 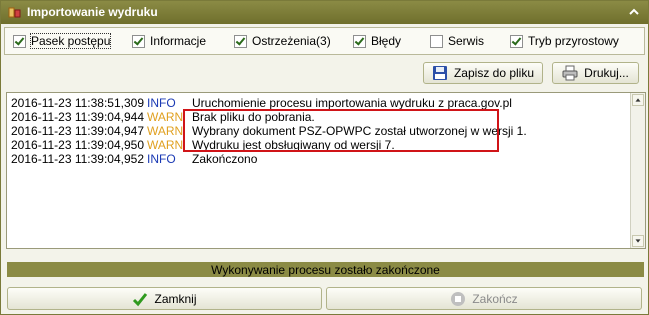 I want to click on option-label: Pasek postępu, so click(x=70, y=41).